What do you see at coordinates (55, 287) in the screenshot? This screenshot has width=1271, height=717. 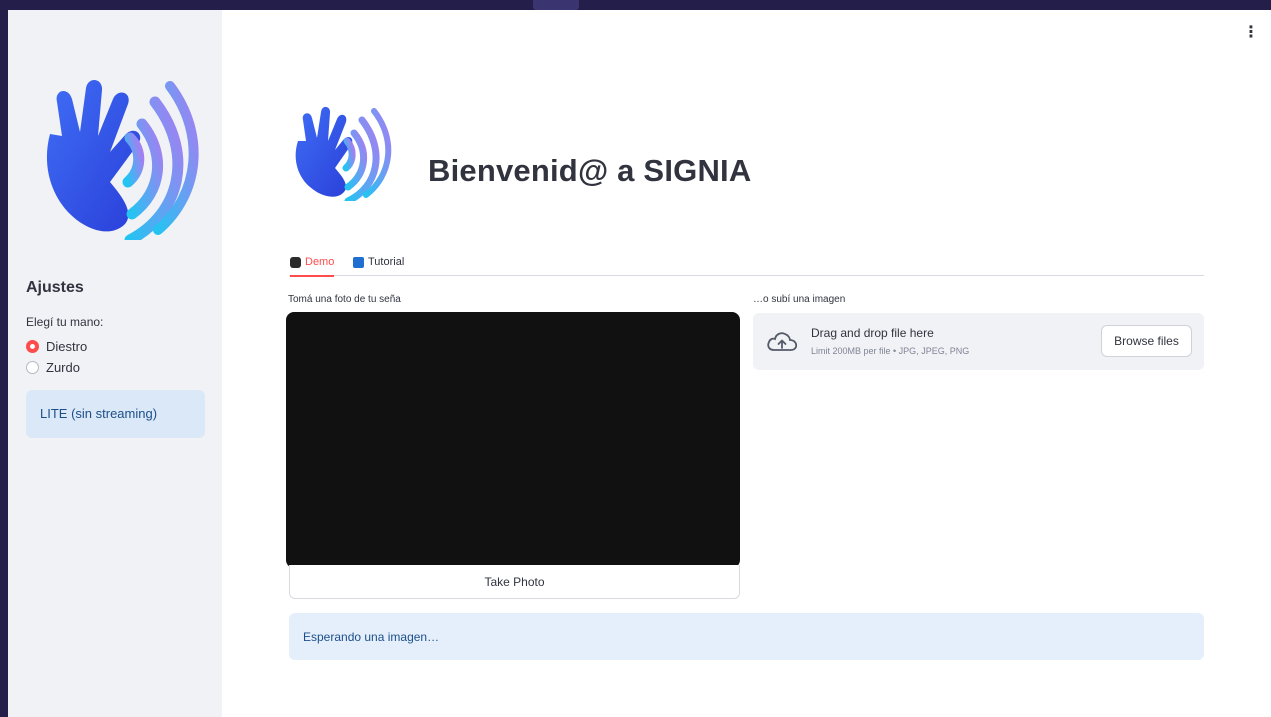 I see `settings-title: Ajustes` at bounding box center [55, 287].